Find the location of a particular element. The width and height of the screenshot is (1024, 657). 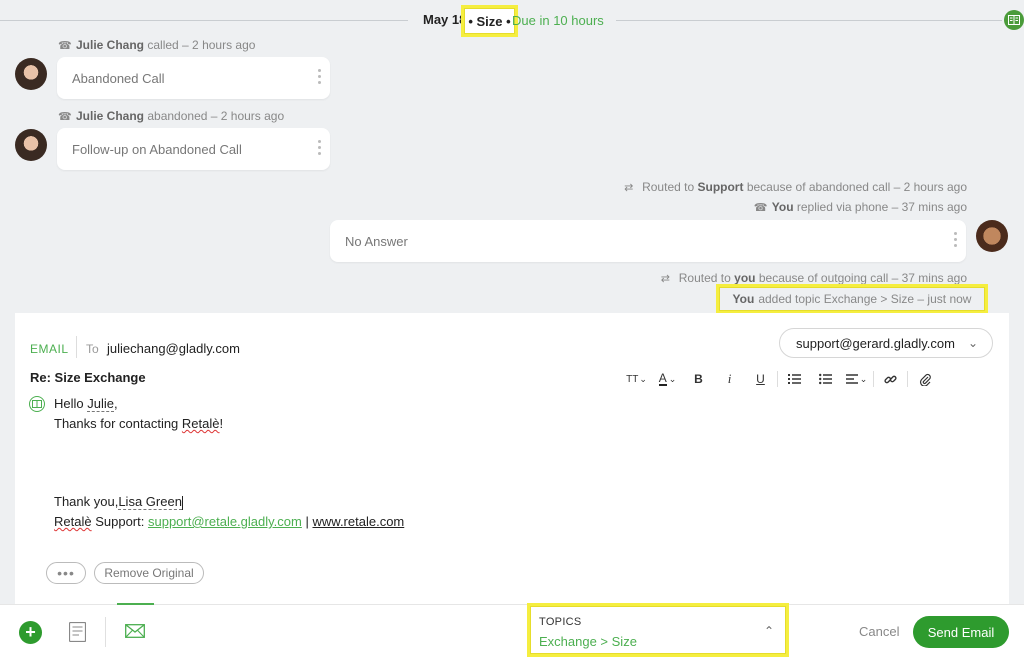

attach-button is located at coordinates (924, 379).